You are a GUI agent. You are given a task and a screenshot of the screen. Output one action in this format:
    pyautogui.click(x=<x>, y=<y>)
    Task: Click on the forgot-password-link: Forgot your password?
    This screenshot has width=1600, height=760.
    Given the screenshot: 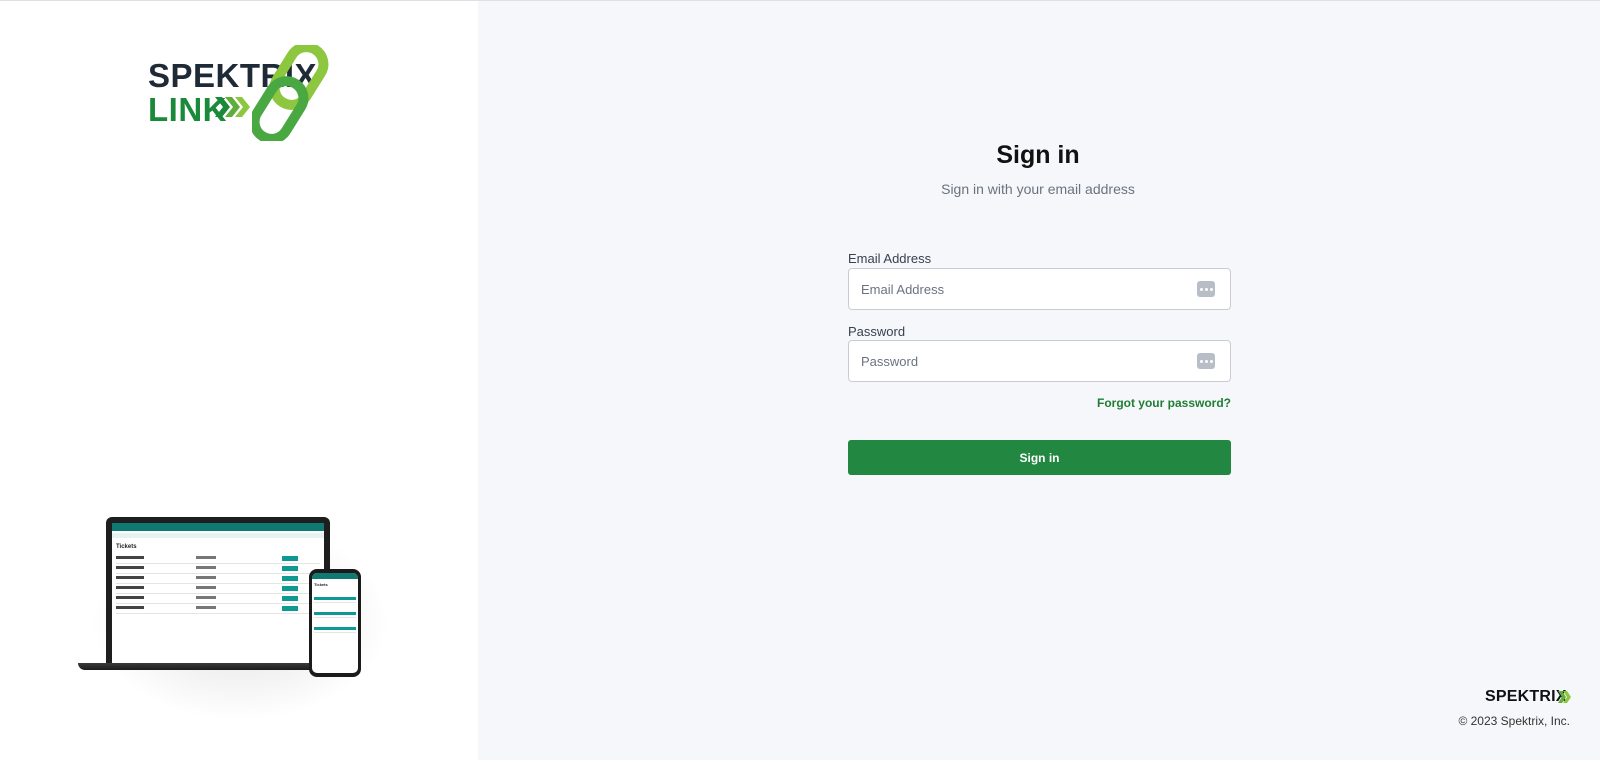 What is the action you would take?
    pyautogui.click(x=1145, y=403)
    